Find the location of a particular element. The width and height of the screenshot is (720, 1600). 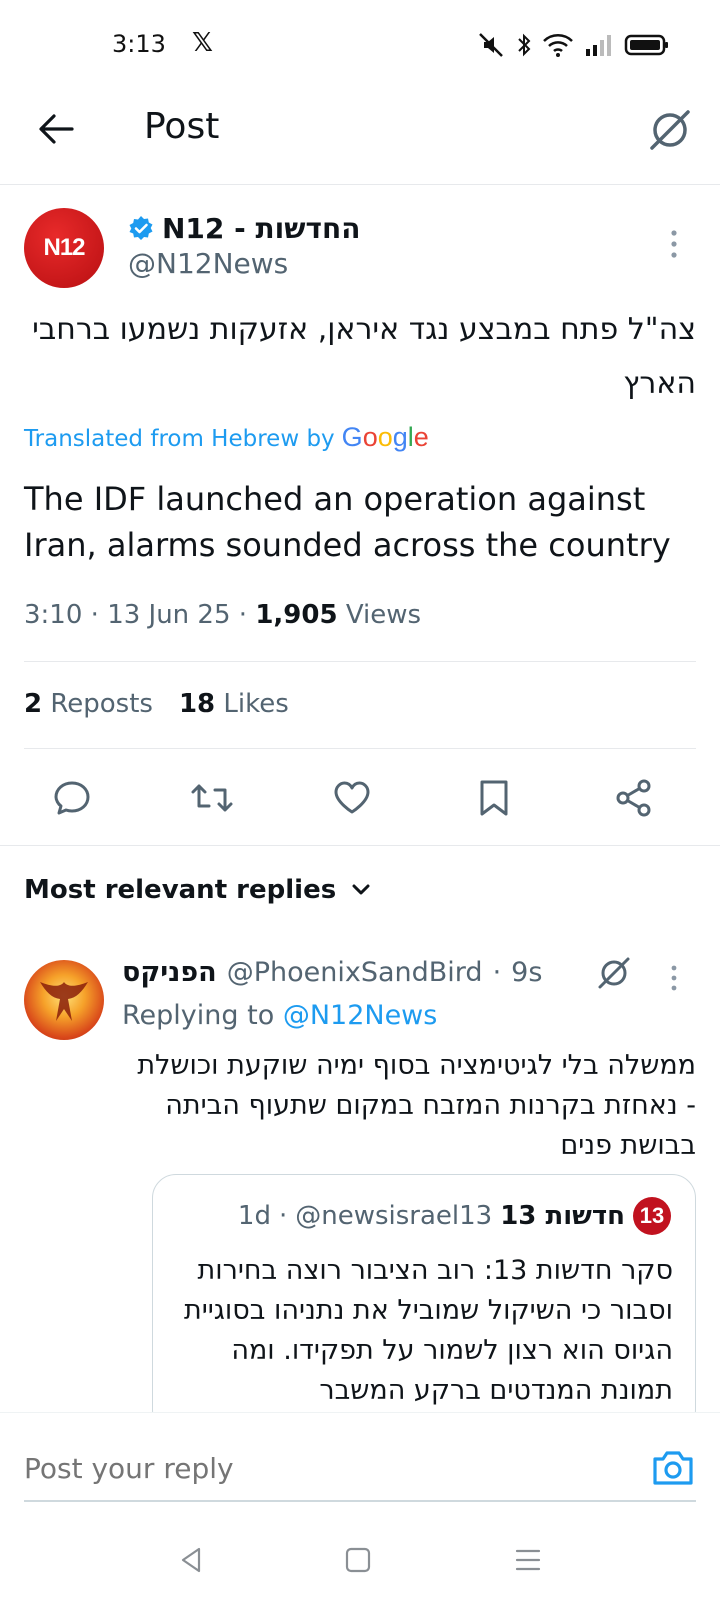

verified-badge-icon is located at coordinates (141, 228).